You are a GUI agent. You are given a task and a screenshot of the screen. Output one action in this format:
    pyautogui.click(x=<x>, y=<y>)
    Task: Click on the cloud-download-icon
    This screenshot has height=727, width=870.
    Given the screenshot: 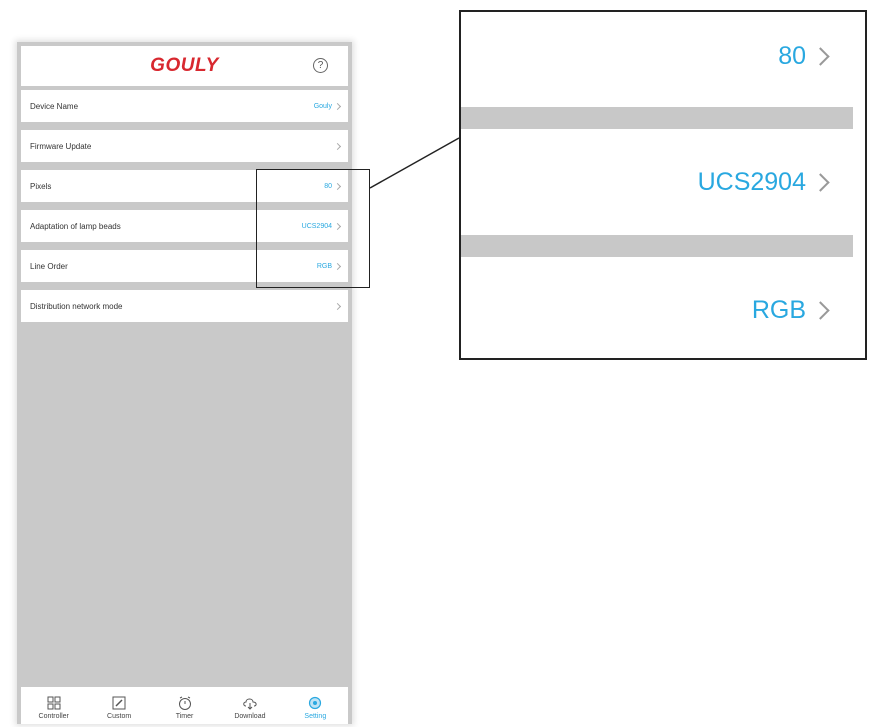 What is the action you would take?
    pyautogui.click(x=250, y=704)
    